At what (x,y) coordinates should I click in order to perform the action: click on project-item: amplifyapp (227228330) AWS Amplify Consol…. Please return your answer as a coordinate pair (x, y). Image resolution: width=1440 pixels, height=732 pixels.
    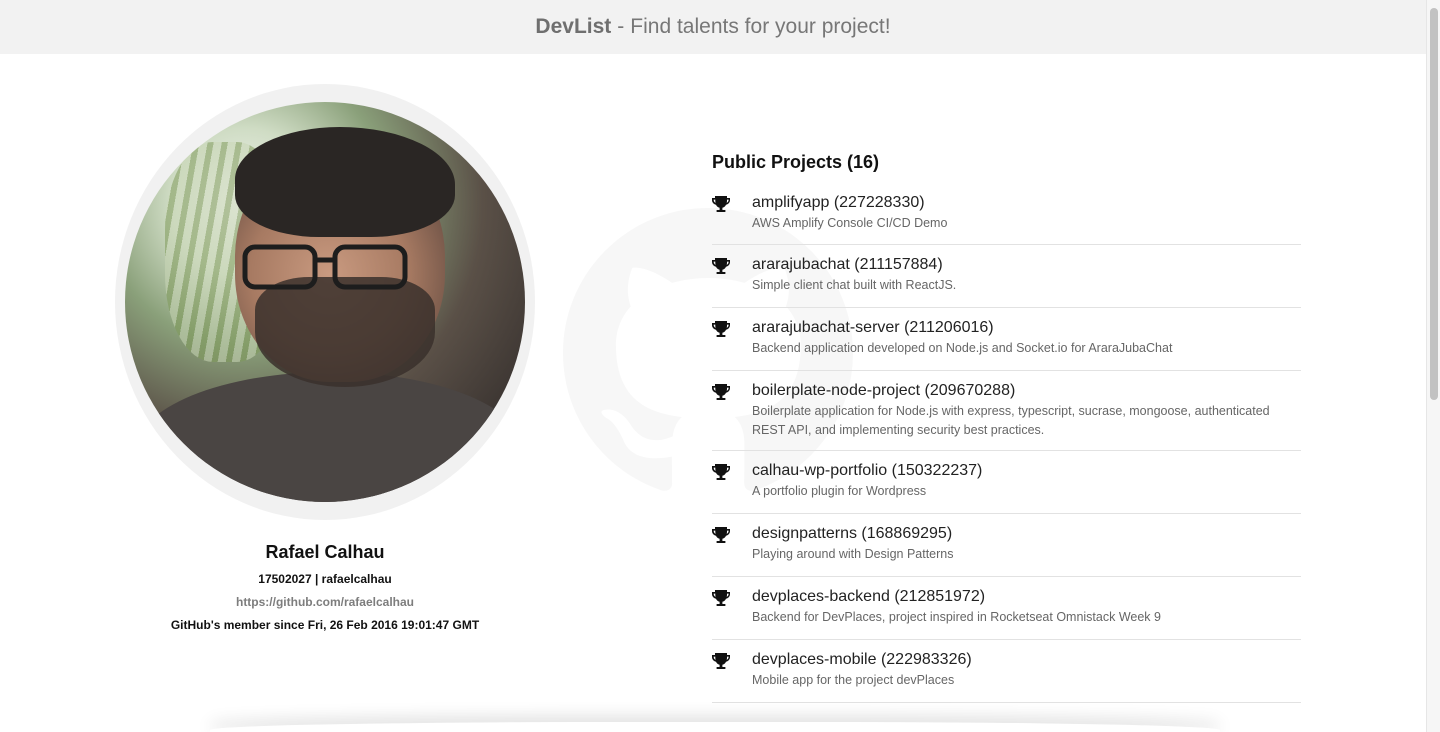
    Looking at the image, I should click on (1006, 219).